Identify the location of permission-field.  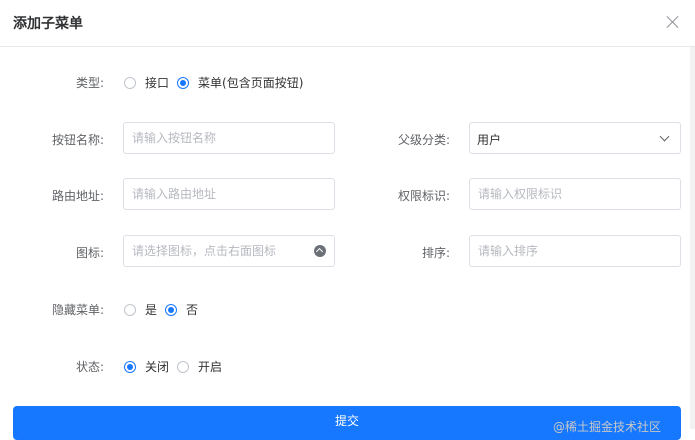
(575, 194).